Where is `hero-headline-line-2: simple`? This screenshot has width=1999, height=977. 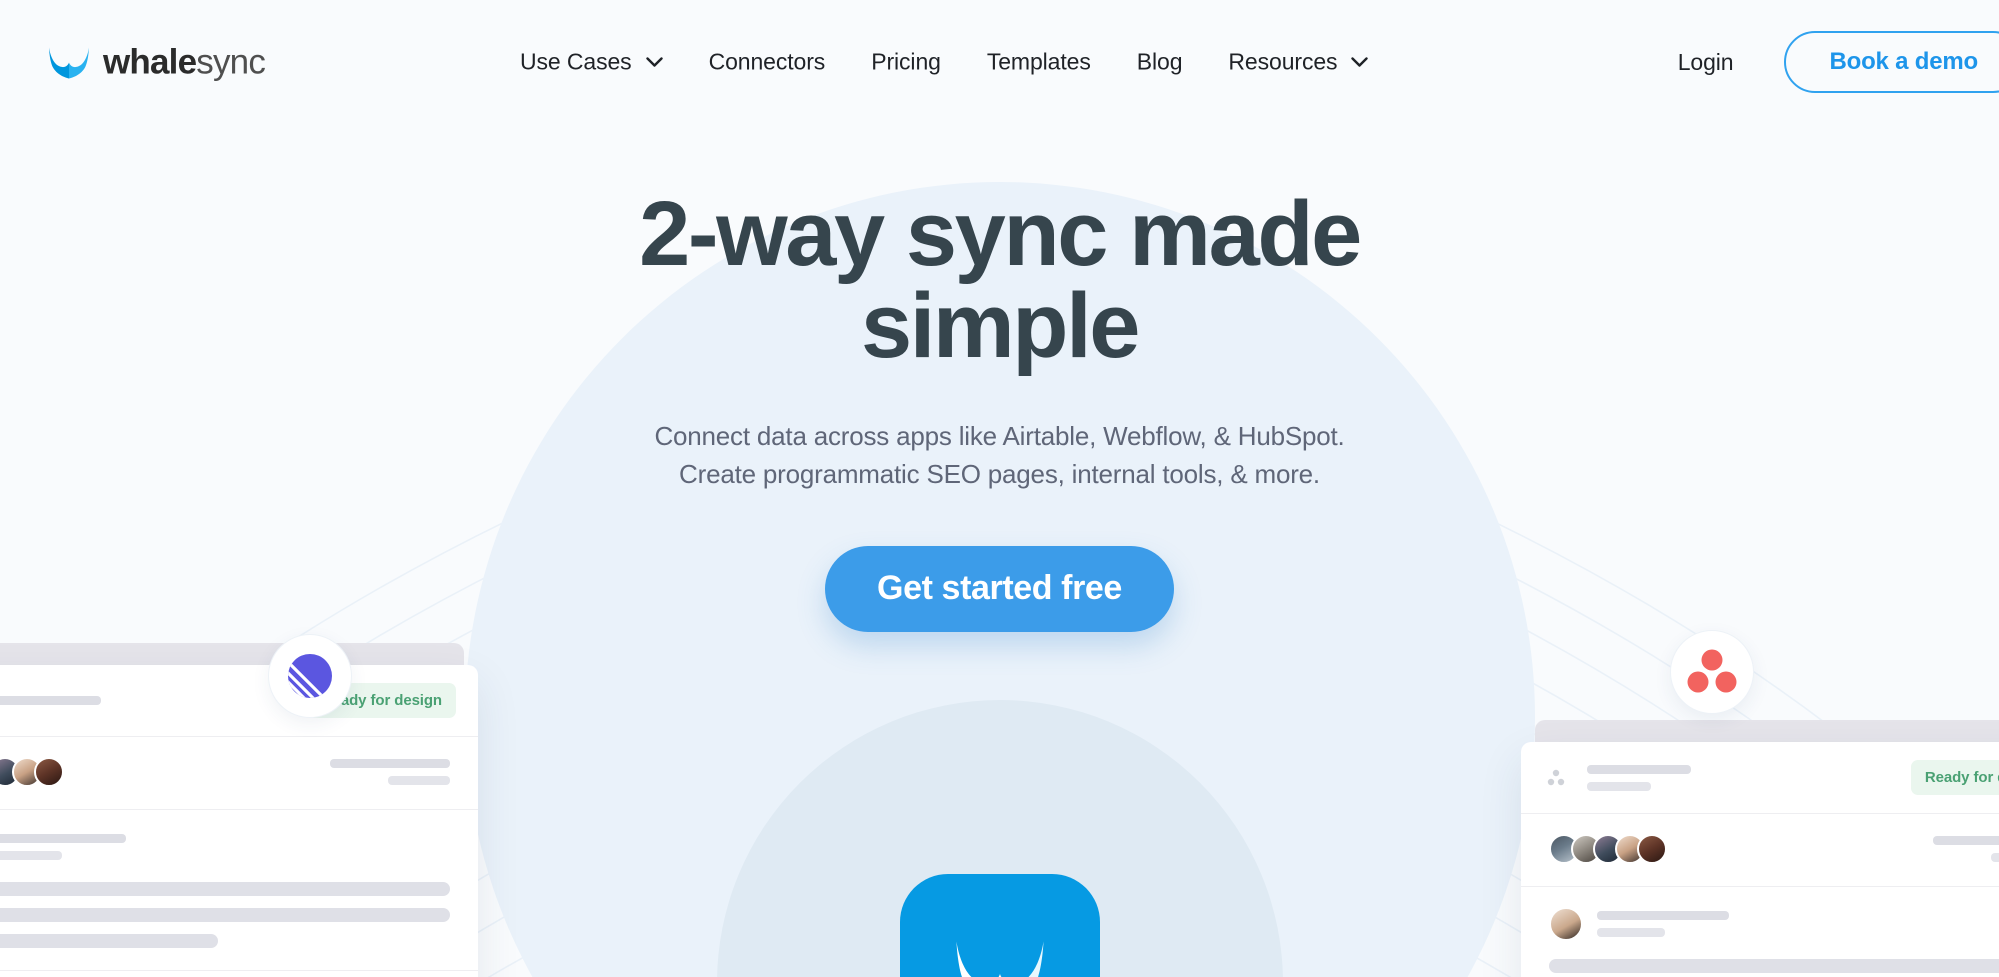 hero-headline-line-2: simple is located at coordinates (1000, 326).